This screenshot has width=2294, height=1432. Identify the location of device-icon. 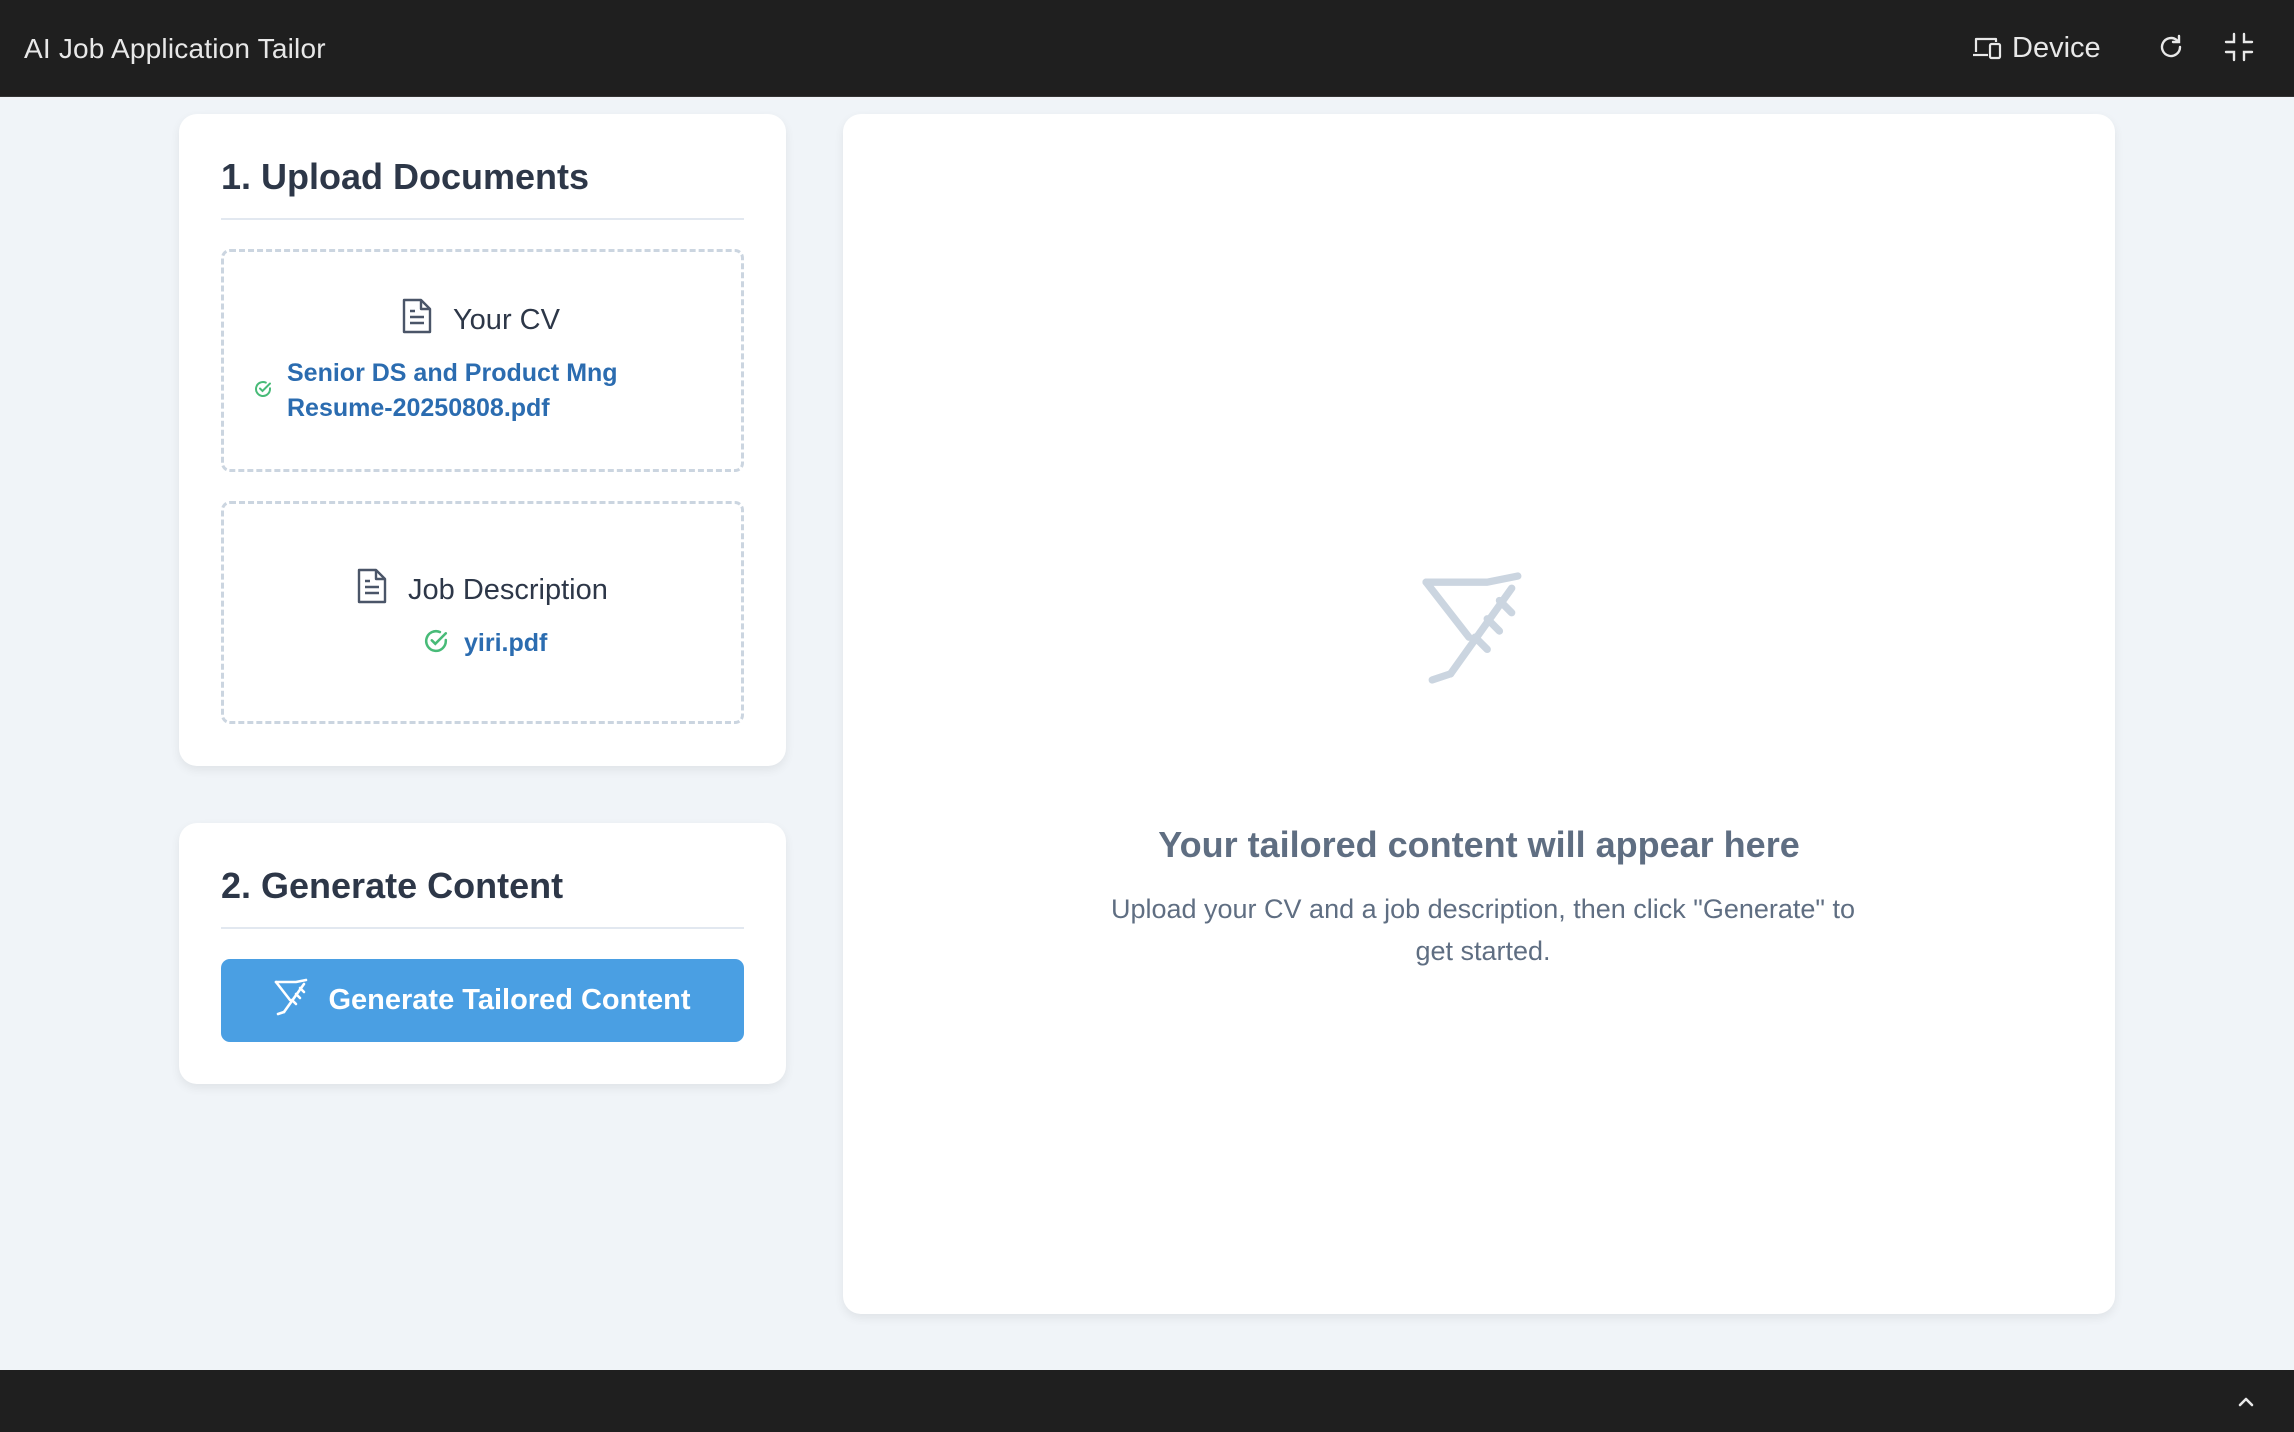
(1987, 48).